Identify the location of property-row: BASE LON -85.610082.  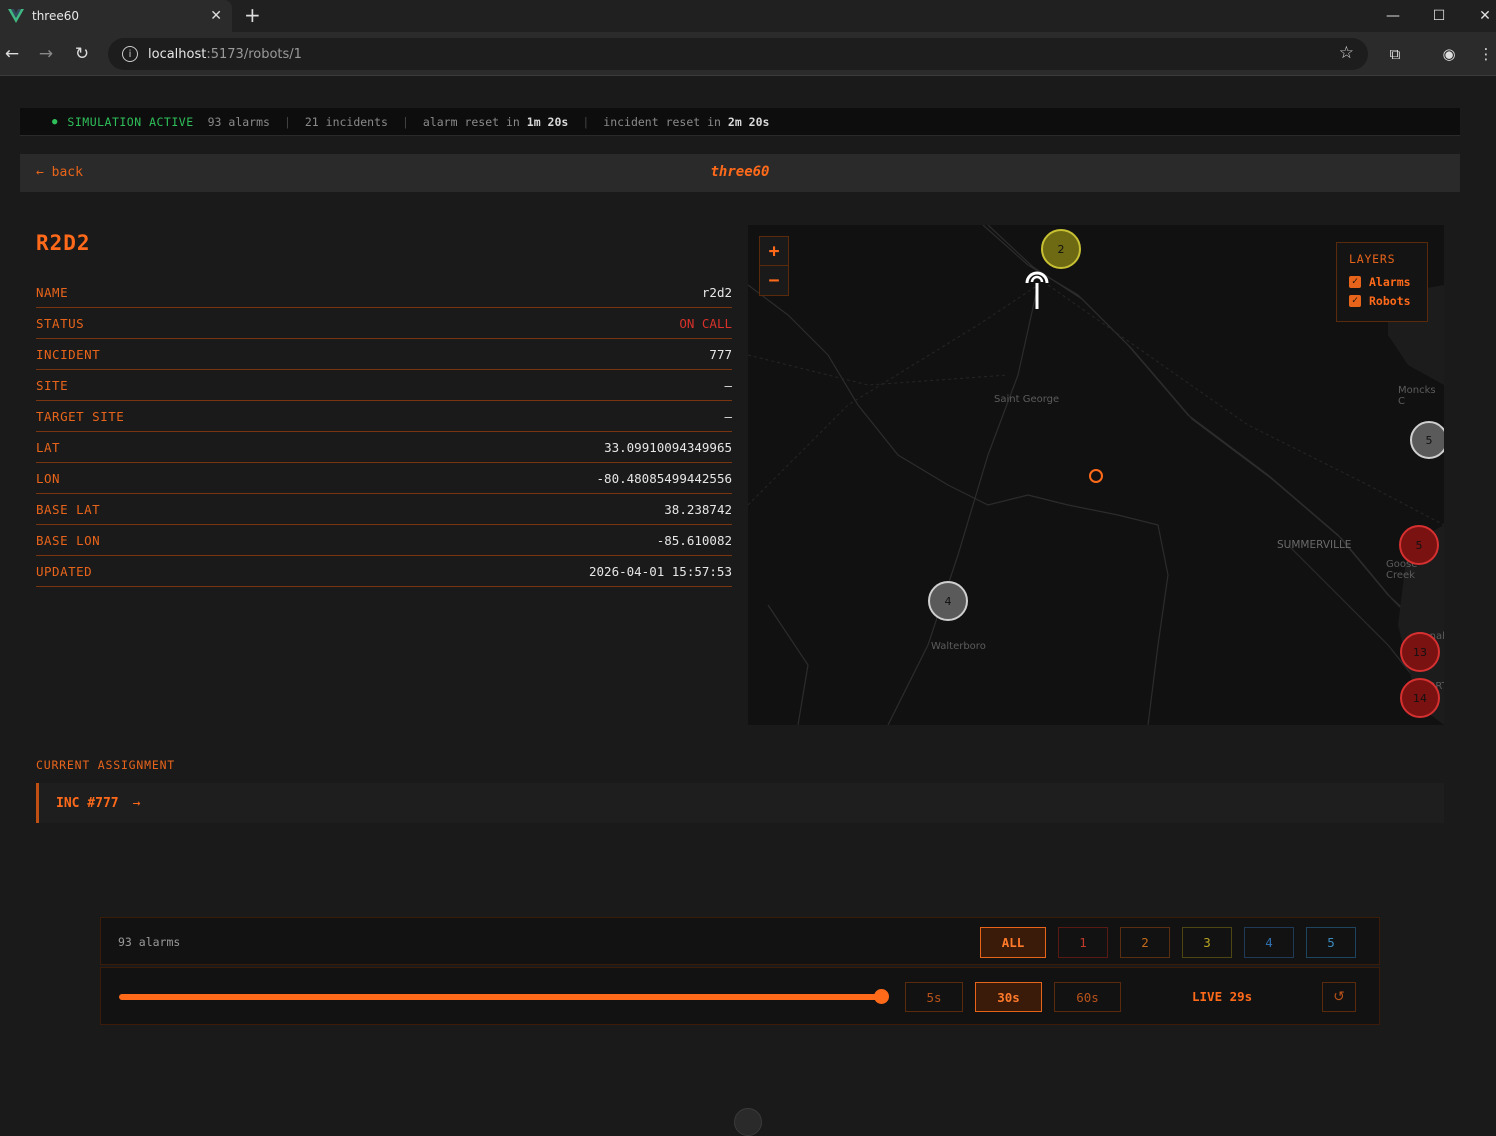
(384, 540).